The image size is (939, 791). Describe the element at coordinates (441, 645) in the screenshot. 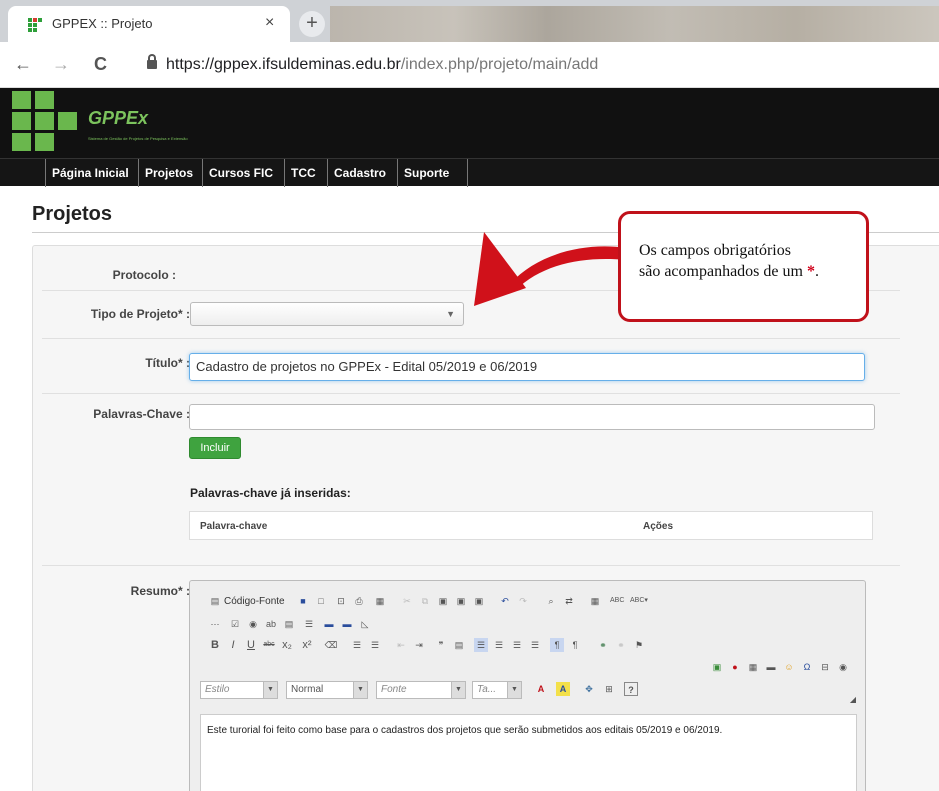

I see `blockquote-icon: ❞` at that location.